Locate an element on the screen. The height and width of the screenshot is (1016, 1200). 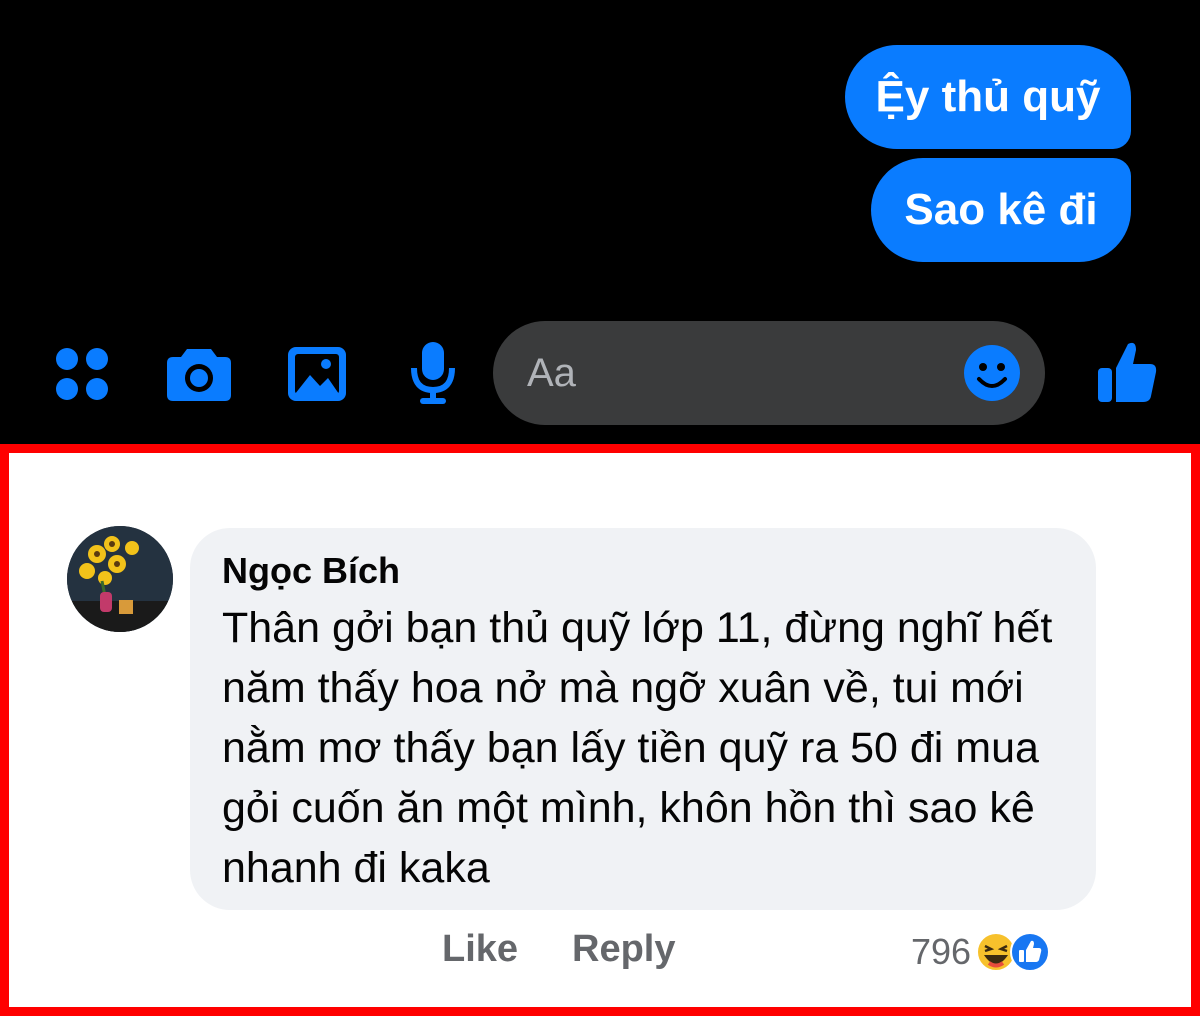
camera-icon is located at coordinates (199, 374).